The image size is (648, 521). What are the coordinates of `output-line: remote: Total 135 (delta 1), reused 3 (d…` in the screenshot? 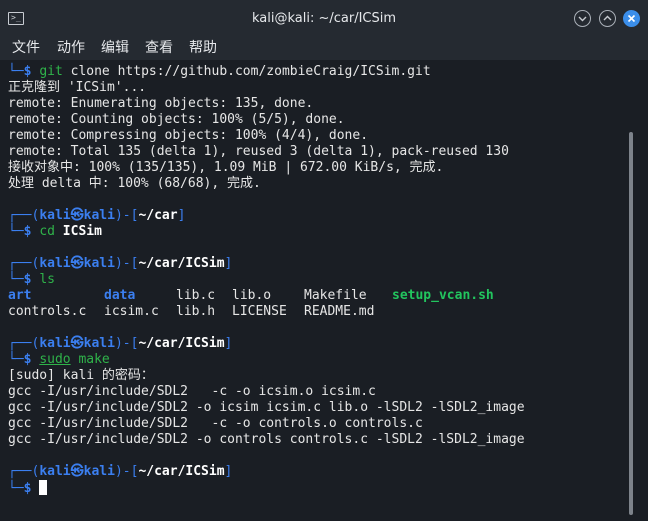 It's located at (258, 151).